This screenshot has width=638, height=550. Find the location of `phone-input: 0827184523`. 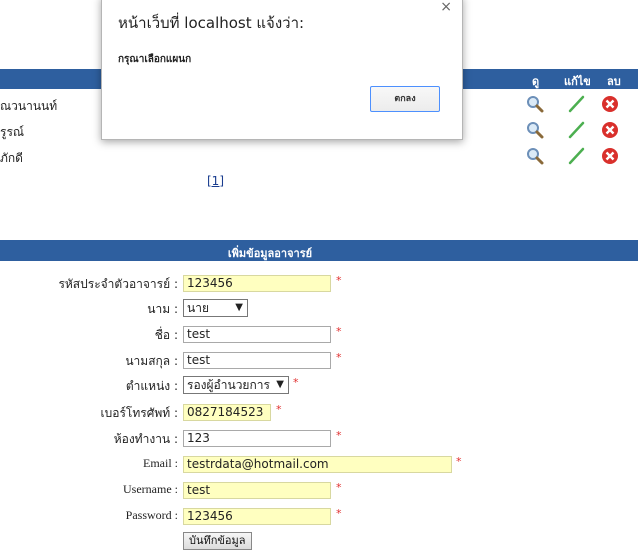

phone-input: 0827184523 is located at coordinates (227, 412).